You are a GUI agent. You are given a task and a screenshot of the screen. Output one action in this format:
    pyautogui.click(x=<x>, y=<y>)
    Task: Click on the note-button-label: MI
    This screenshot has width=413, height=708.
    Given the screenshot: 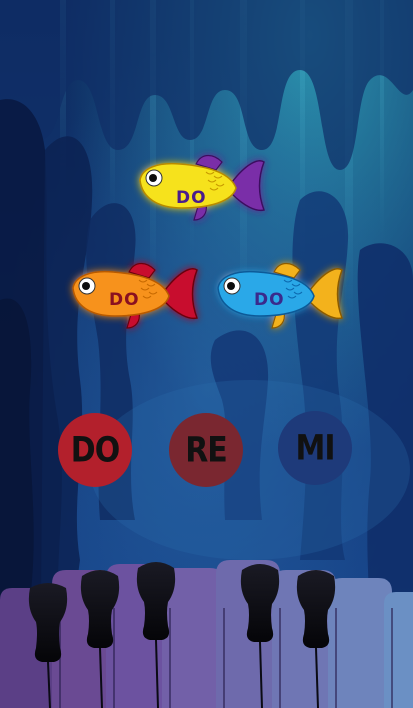 What is the action you would take?
    pyautogui.click(x=315, y=448)
    